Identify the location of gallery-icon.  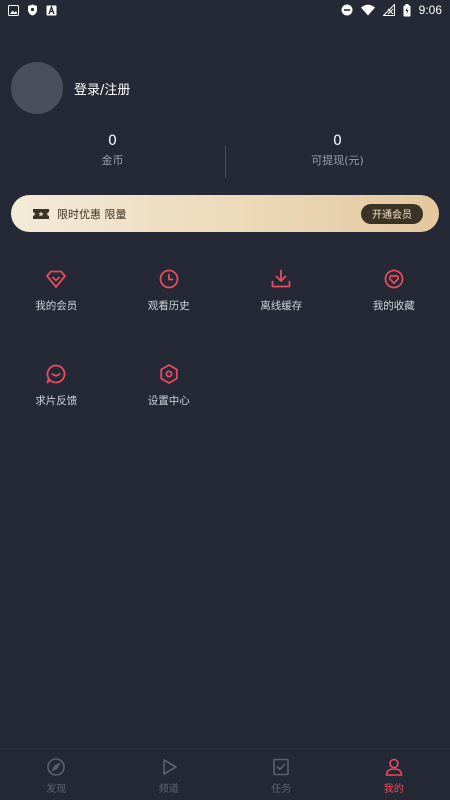
(13, 10).